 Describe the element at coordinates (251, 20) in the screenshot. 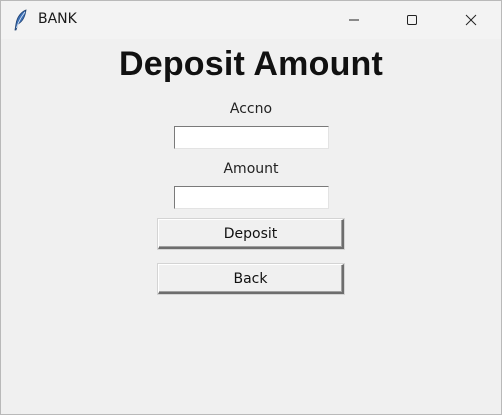

I see `title-bar: BANK` at that location.